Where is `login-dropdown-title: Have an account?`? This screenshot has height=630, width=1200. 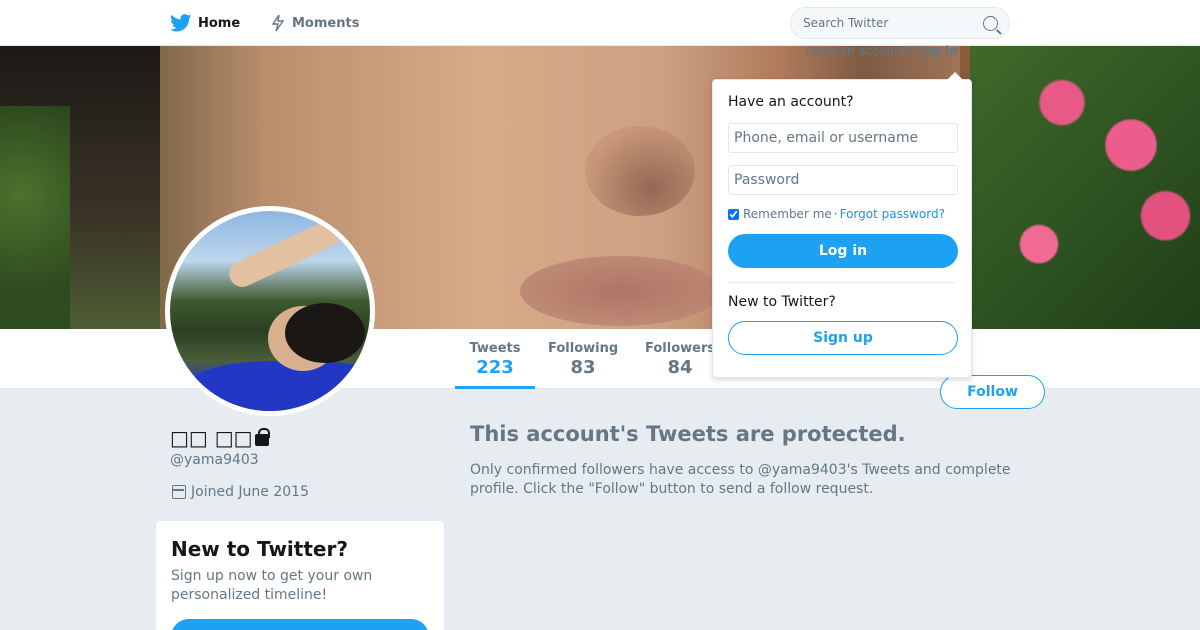 login-dropdown-title: Have an account? is located at coordinates (791, 102).